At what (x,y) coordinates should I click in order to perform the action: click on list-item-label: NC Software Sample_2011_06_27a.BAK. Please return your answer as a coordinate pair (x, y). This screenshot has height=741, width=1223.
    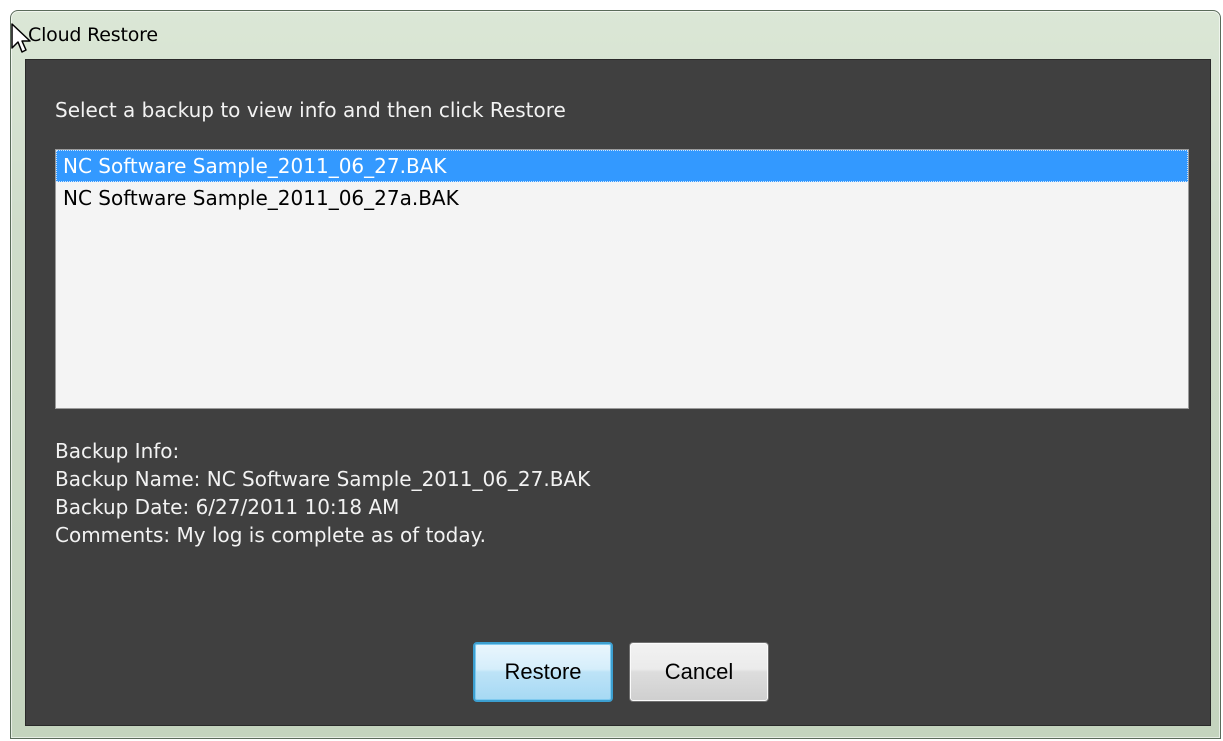
    Looking at the image, I should click on (261, 198).